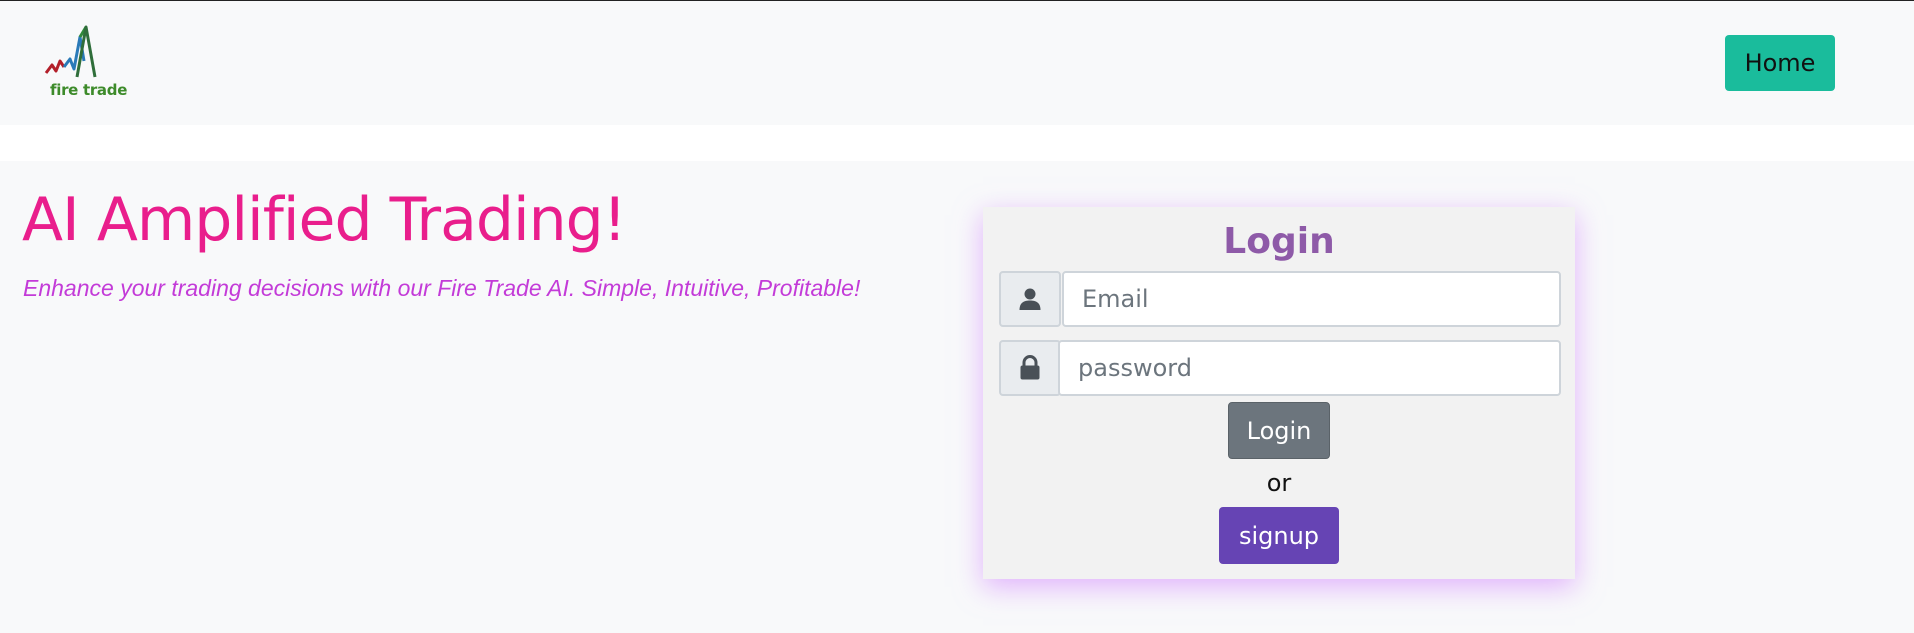 The image size is (1914, 633). What do you see at coordinates (1279, 430) in the screenshot?
I see `login-button: Login` at bounding box center [1279, 430].